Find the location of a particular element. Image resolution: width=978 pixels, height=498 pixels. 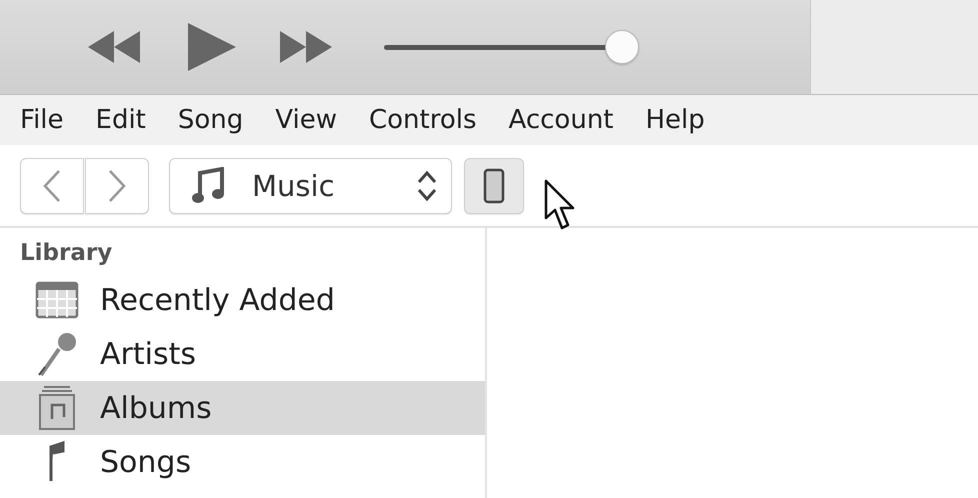

sidebar-item: Songs is located at coordinates (242, 462).